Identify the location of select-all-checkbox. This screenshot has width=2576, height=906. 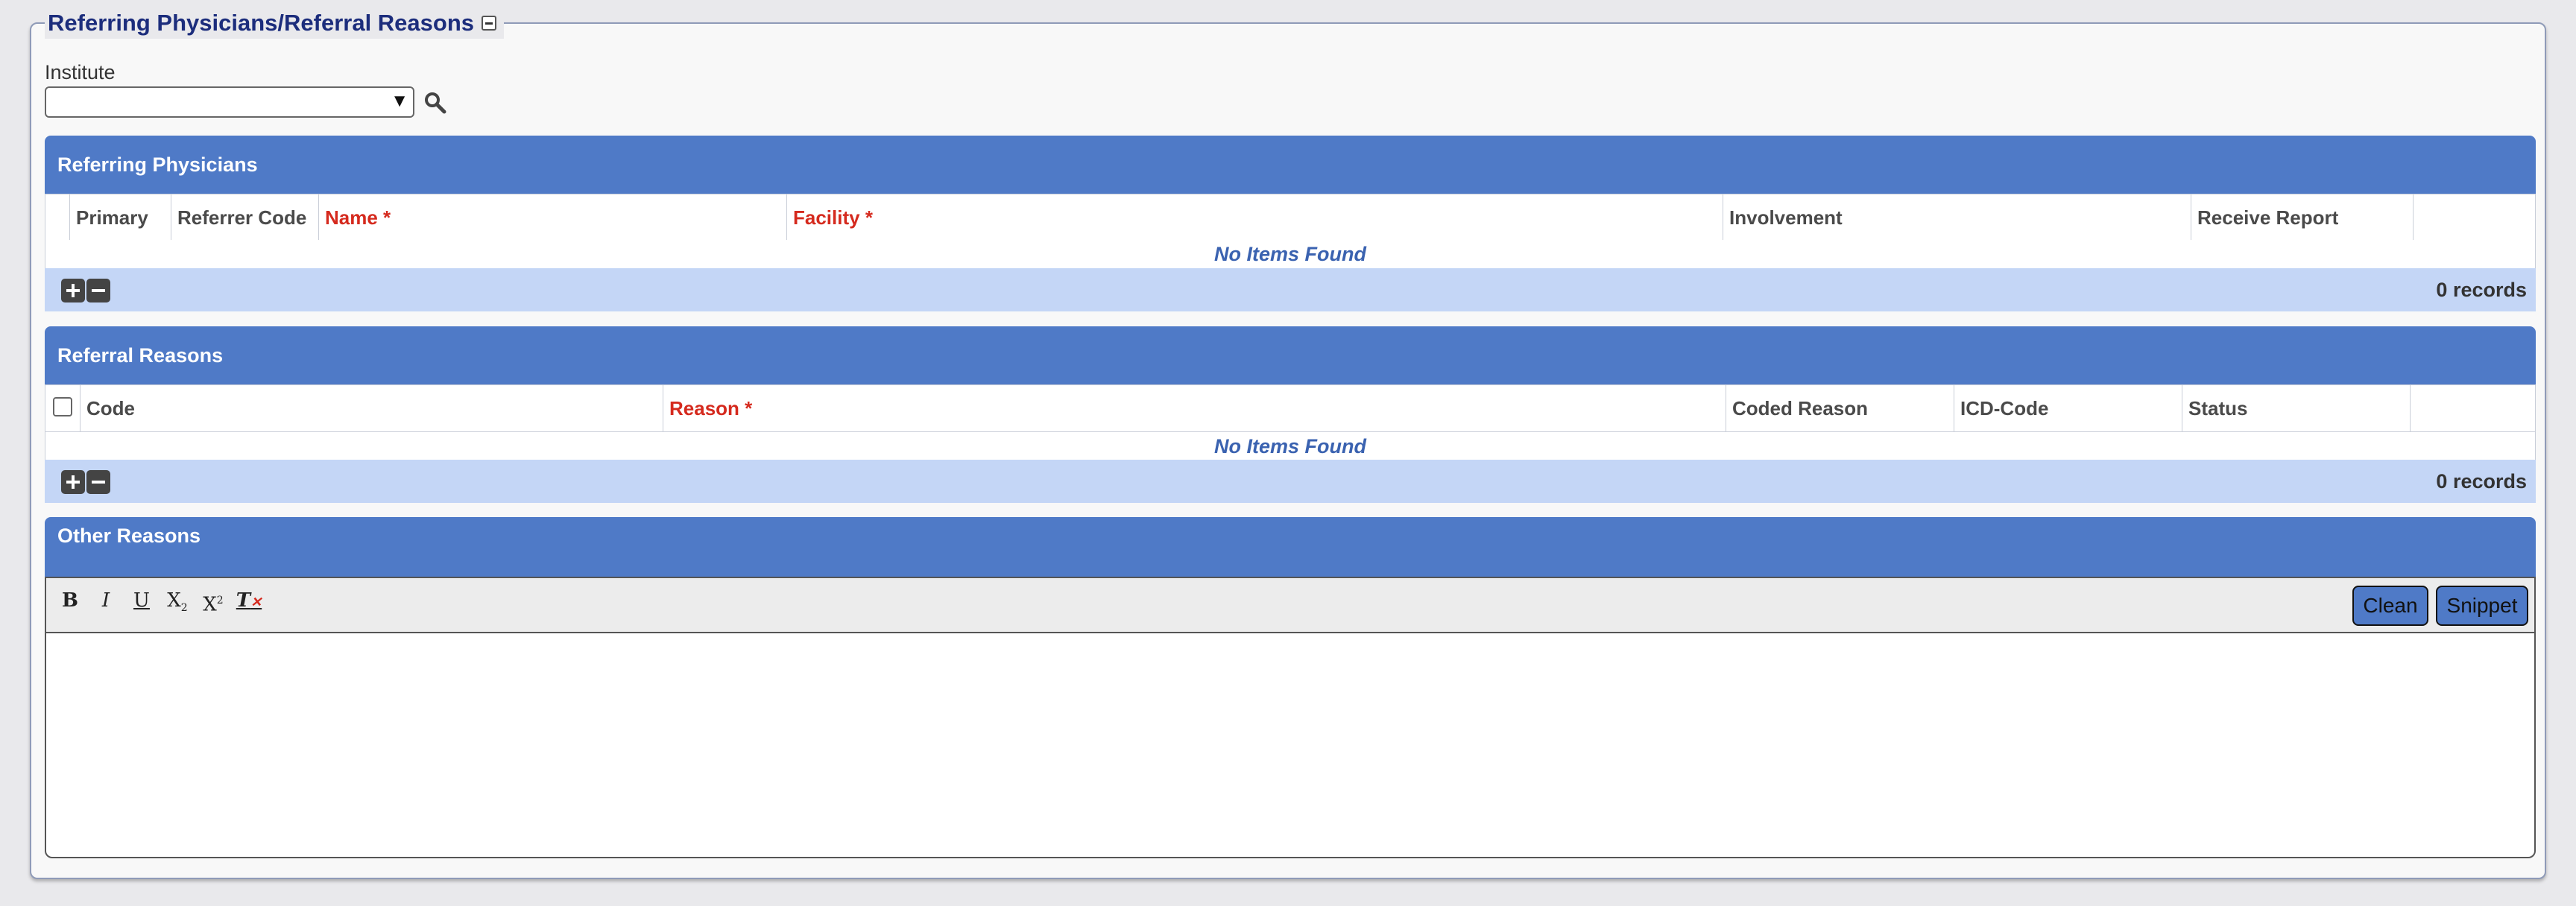
(62, 406).